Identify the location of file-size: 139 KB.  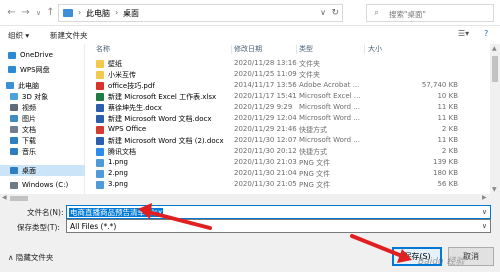
(445, 162).